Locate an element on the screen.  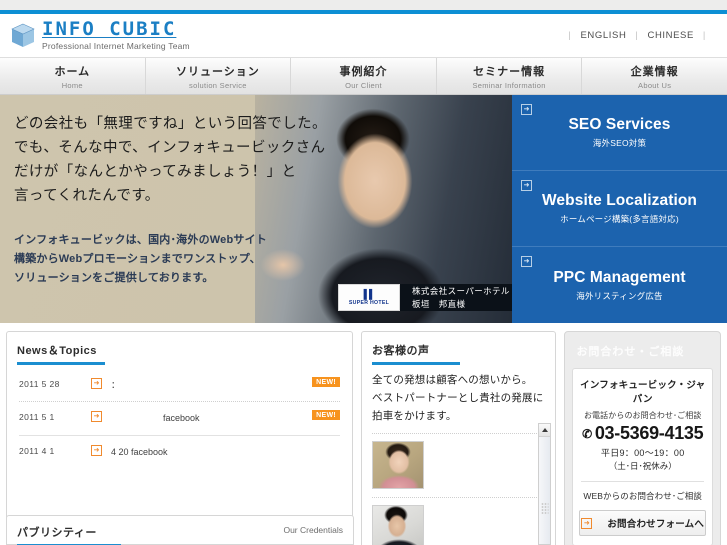
hero-quote-line: どの会社も「無理ですね」という回答でした。 is located at coordinates (170, 124).